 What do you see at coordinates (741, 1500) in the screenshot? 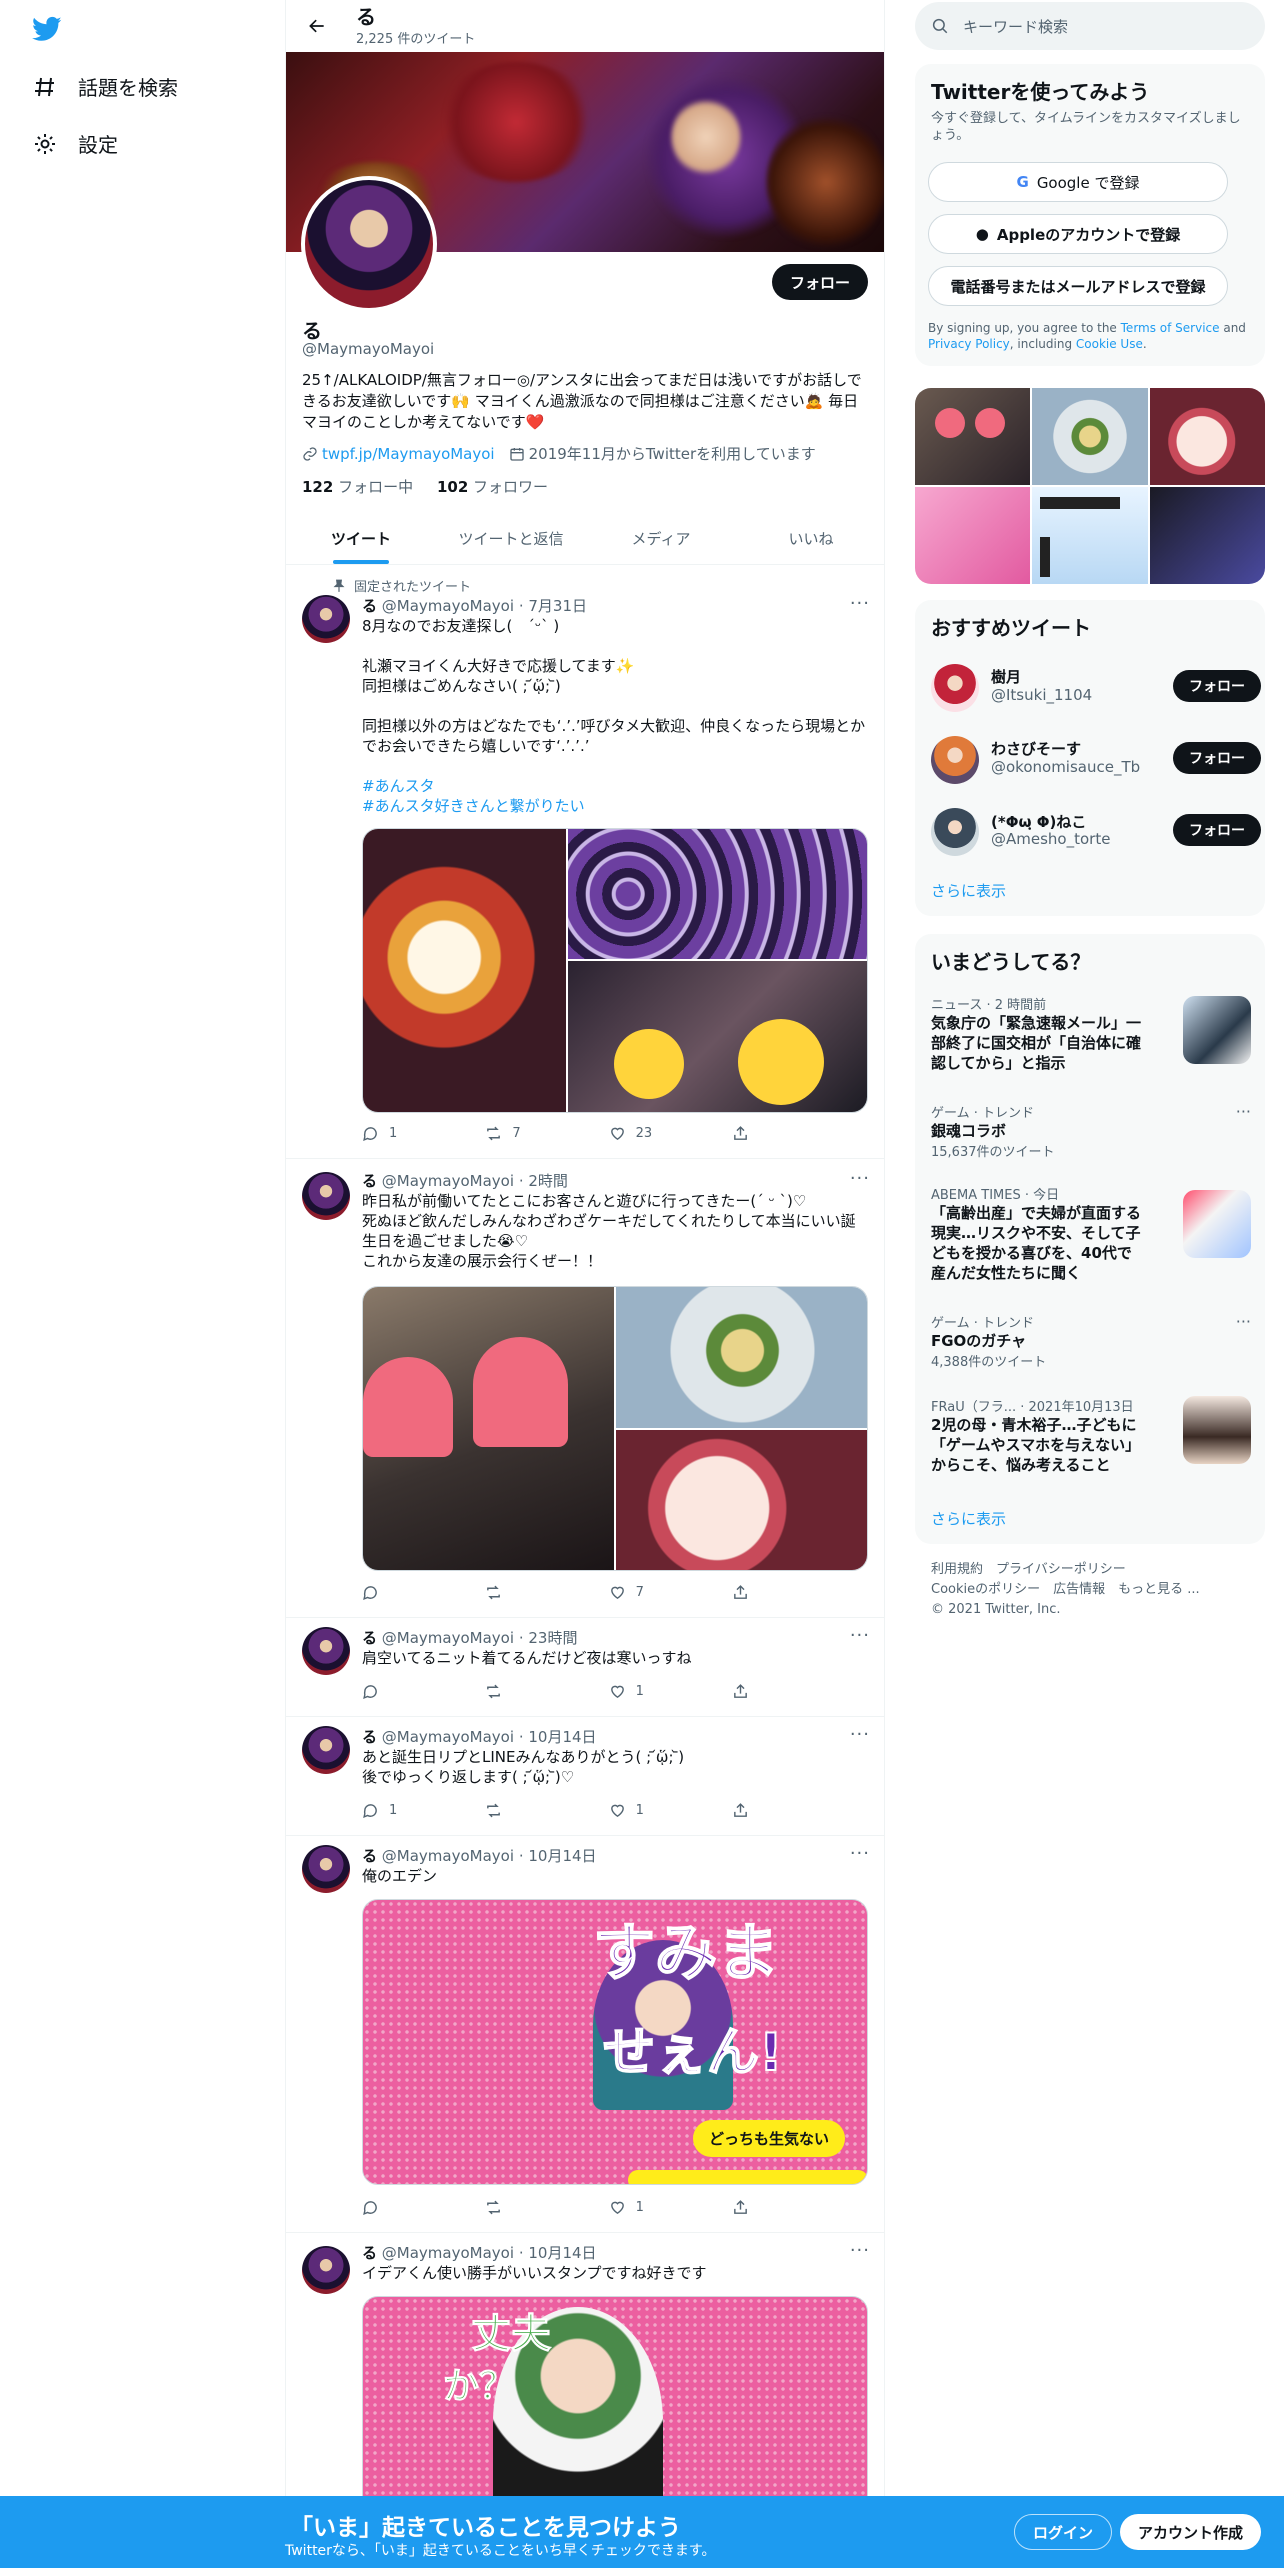
I see `media-photo-cake-plate` at bounding box center [741, 1500].